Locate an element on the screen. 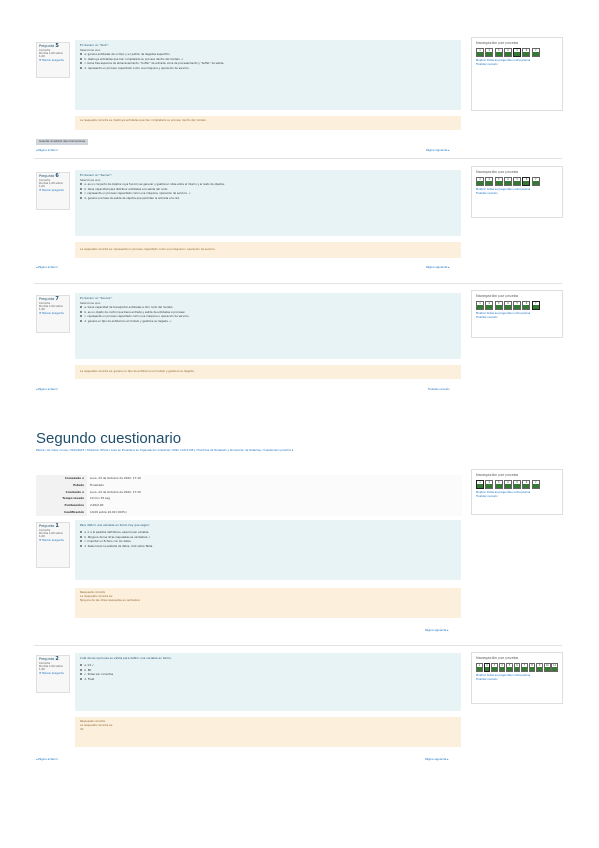 This screenshot has width=599, height=848. answer-option: d. Float is located at coordinates (268, 680).